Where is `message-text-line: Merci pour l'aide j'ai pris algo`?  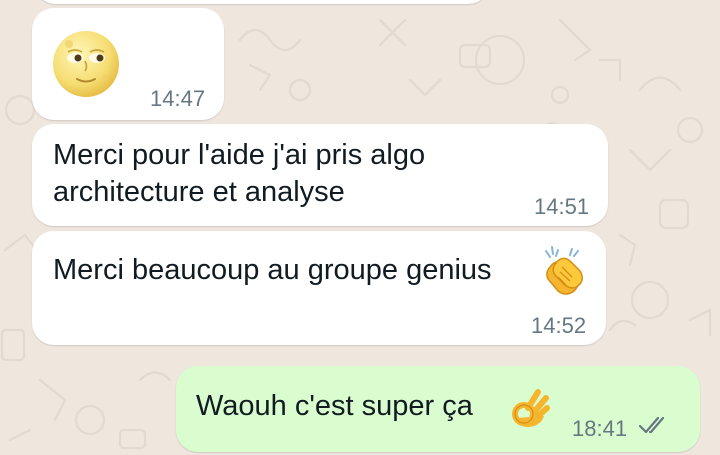 message-text-line: Merci pour l'aide j'ai pris algo is located at coordinates (239, 155).